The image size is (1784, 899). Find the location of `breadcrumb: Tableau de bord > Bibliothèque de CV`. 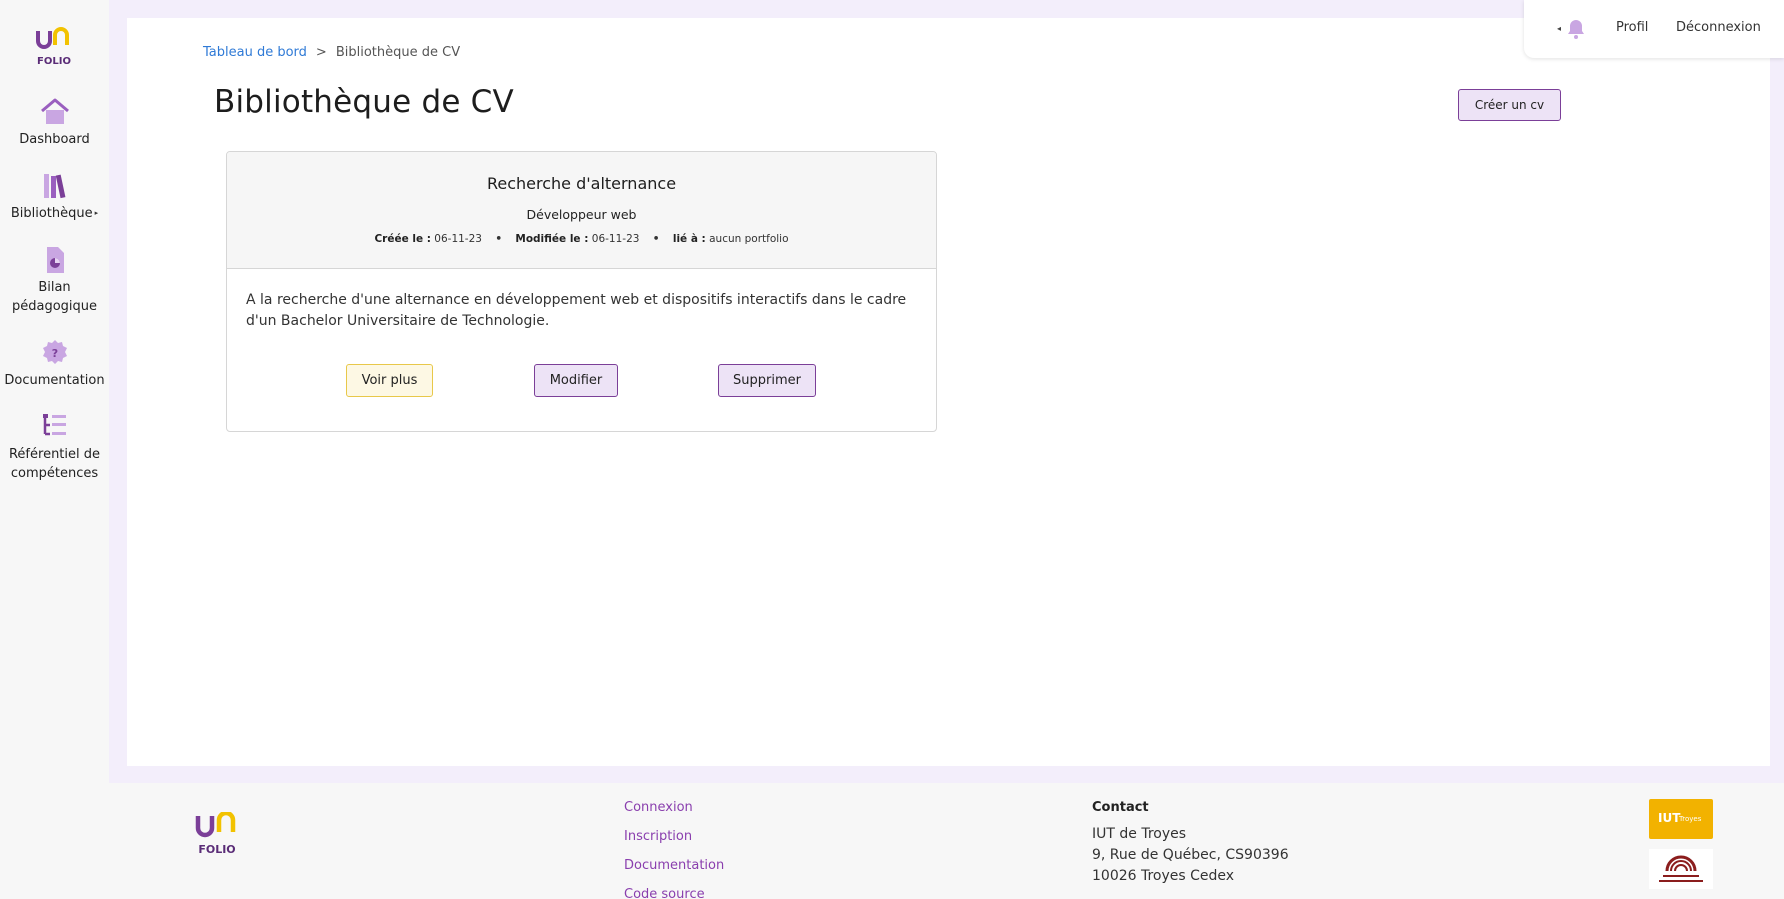

breadcrumb: Tableau de bord > Bibliothèque de CV is located at coordinates (331, 52).